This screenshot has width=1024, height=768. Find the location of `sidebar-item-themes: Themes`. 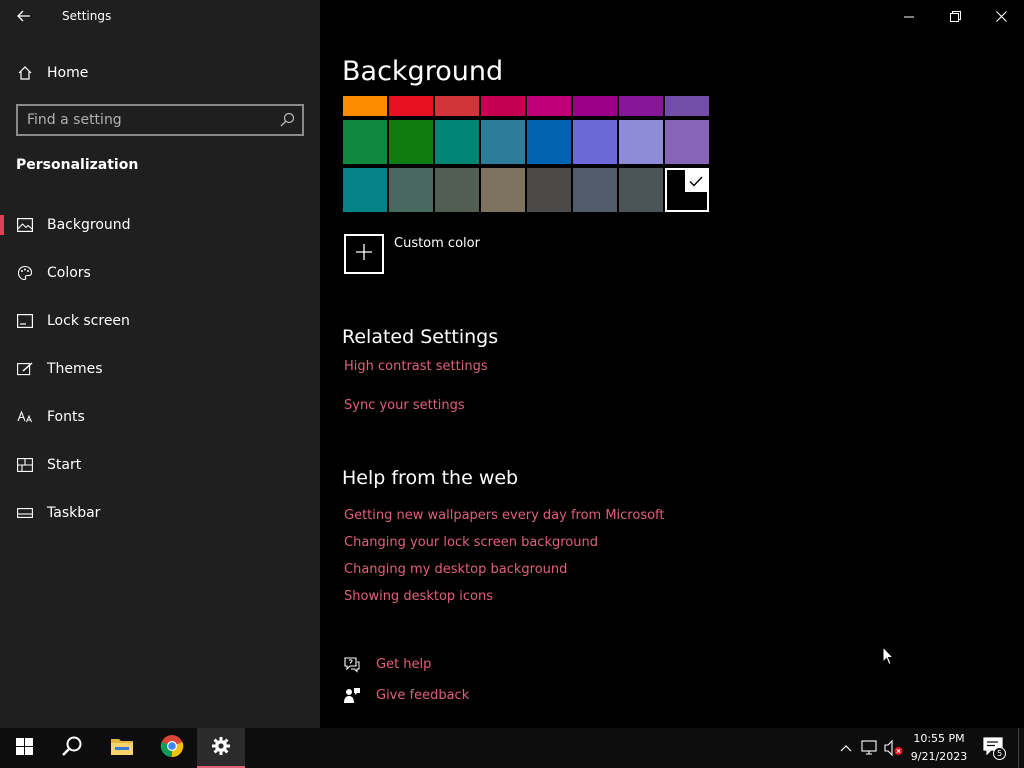

sidebar-item-themes: Themes is located at coordinates (160, 369).